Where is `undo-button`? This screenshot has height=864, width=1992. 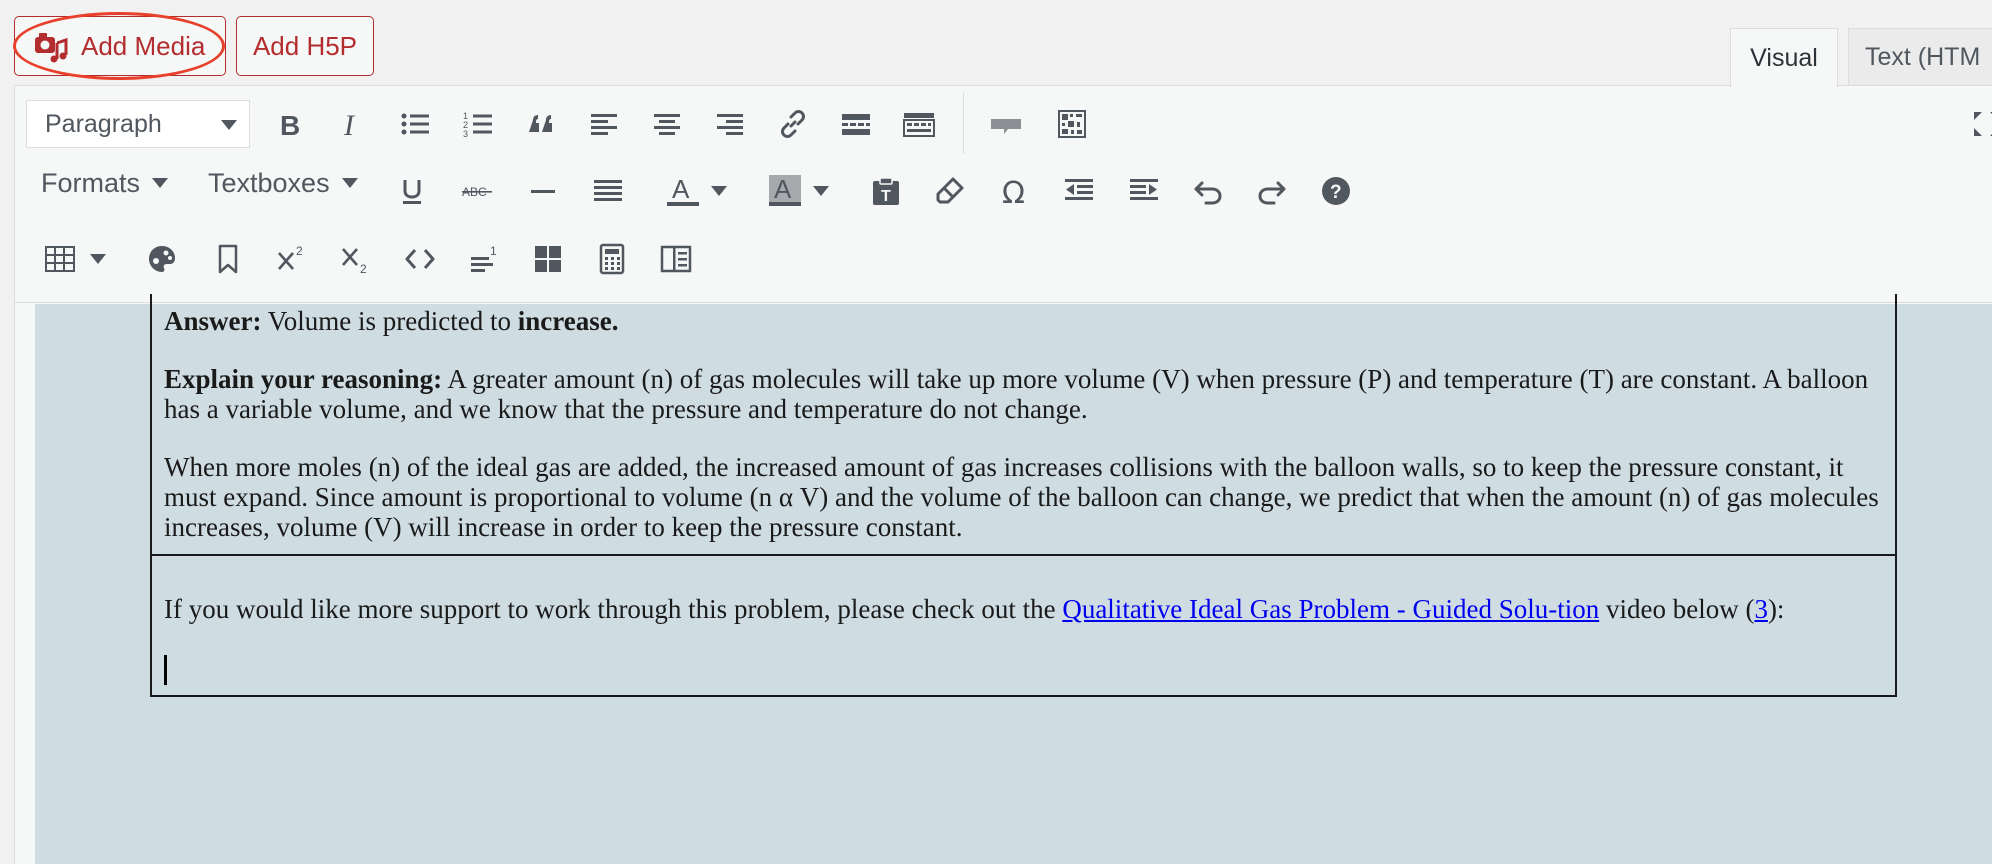
undo-button is located at coordinates (1208, 191).